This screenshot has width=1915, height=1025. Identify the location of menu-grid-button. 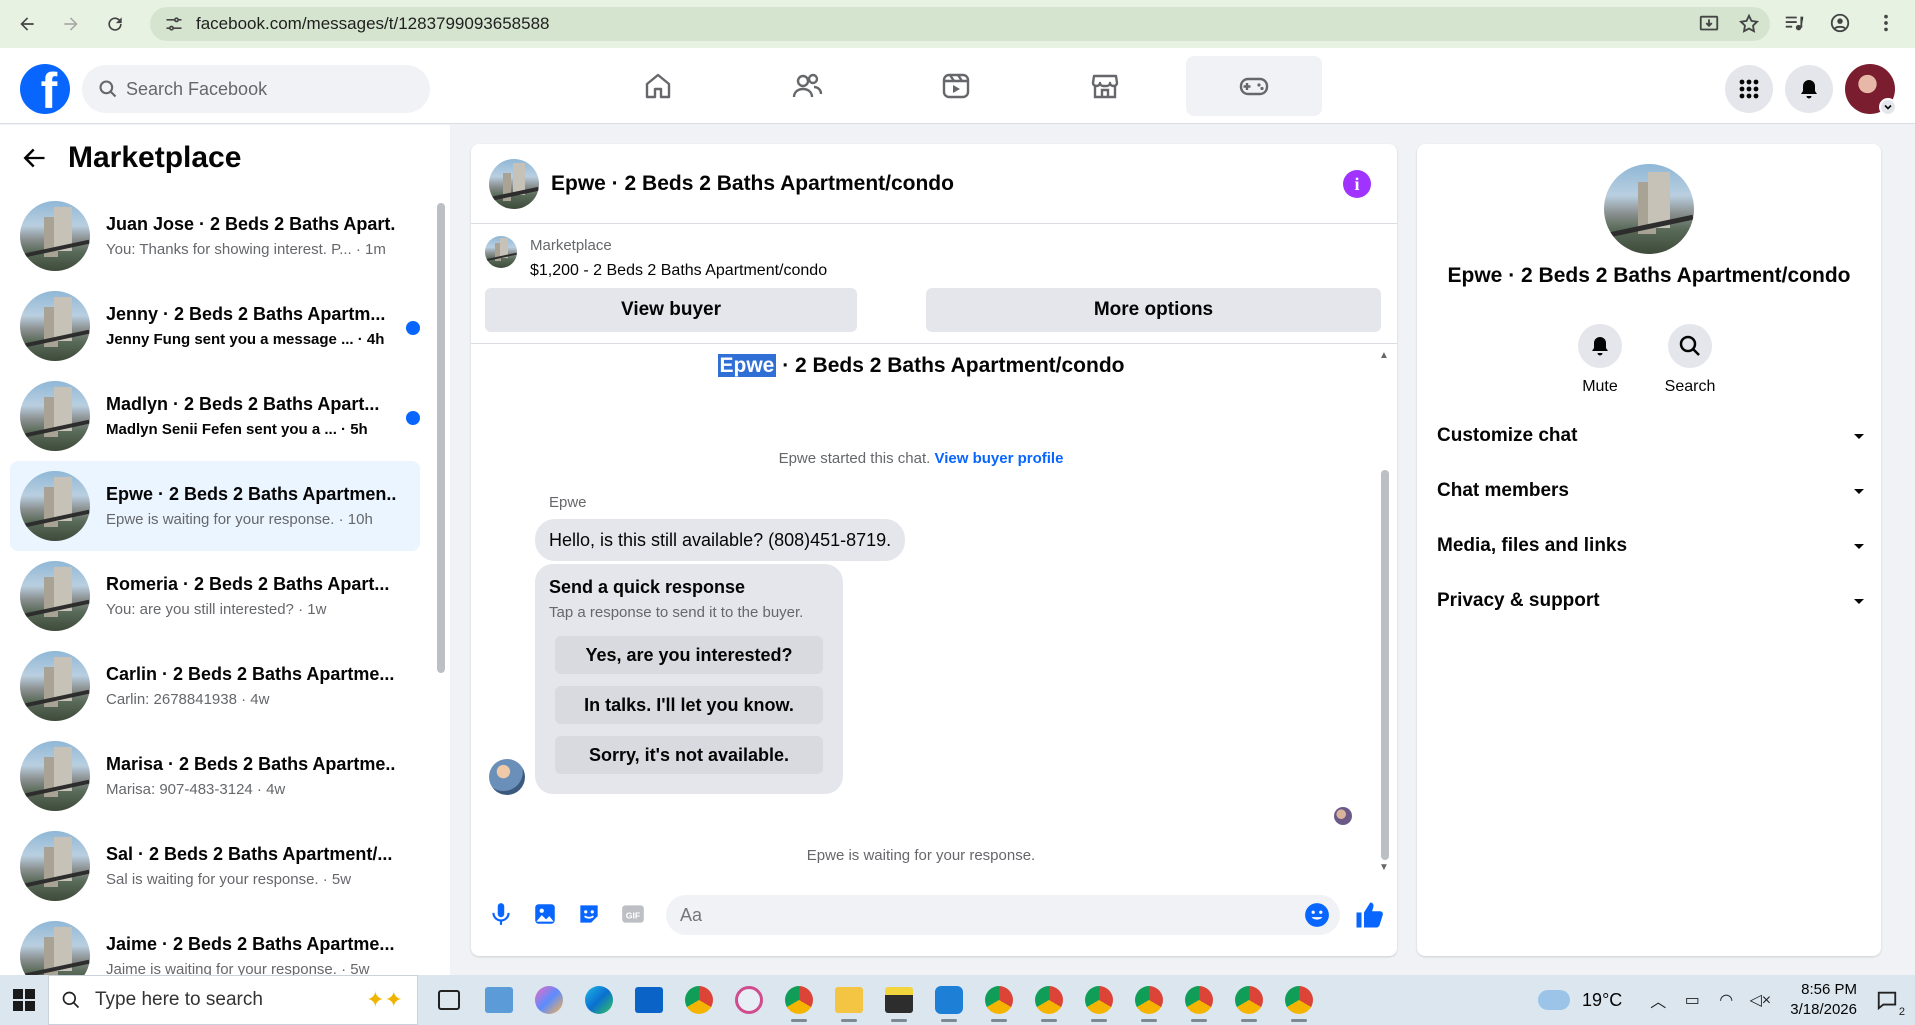
(1749, 89).